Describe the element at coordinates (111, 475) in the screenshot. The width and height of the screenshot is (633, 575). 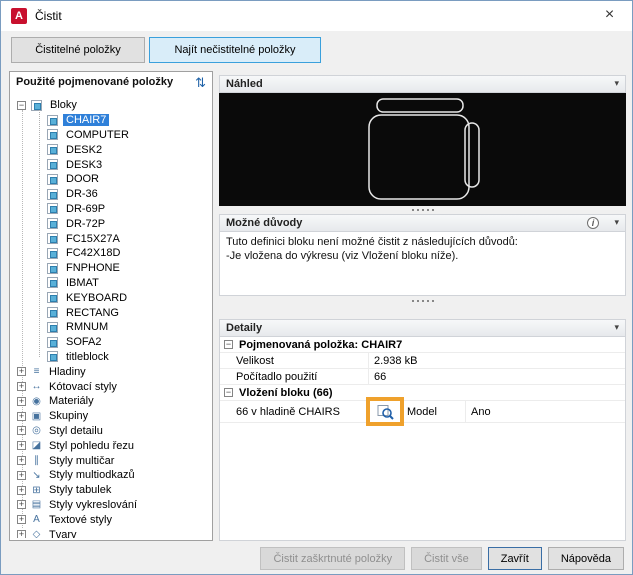
I see `tree-item-multileader-styles: + ↘ Styly multiodkazů` at that location.